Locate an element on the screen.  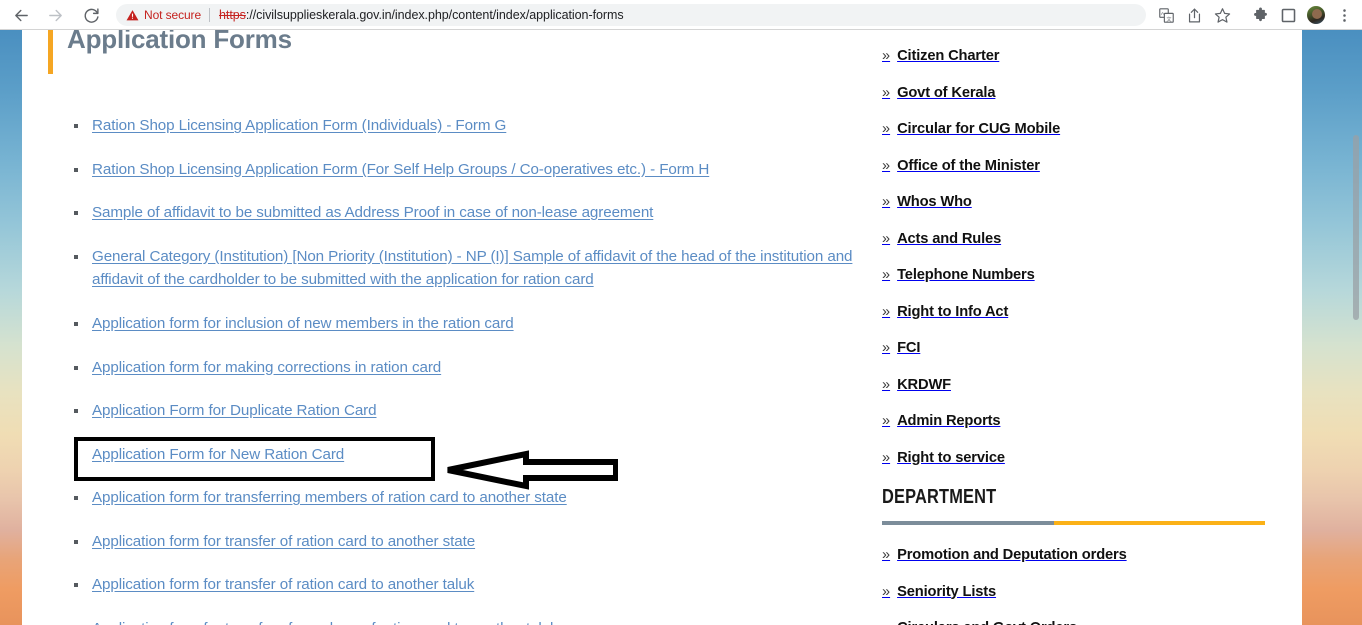
sidebar-item-label: Acts and Rules is located at coordinates (949, 238).